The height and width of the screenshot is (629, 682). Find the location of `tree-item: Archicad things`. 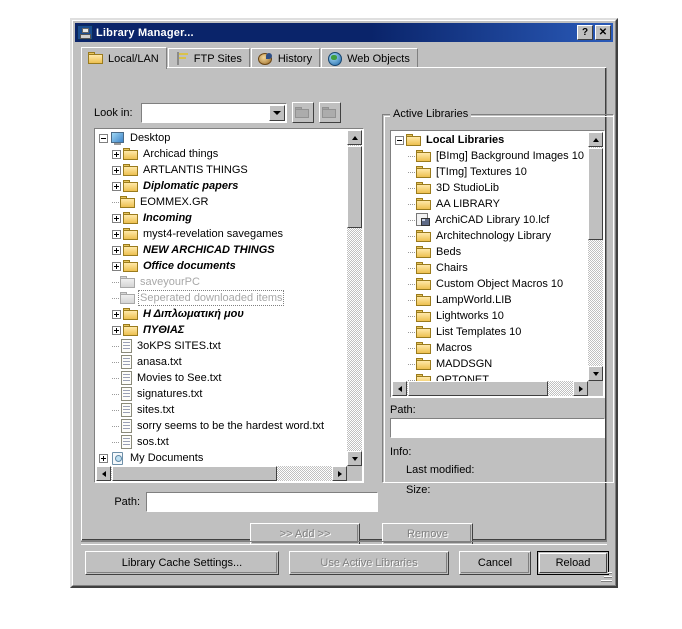

tree-item: Archicad things is located at coordinates (221, 154).